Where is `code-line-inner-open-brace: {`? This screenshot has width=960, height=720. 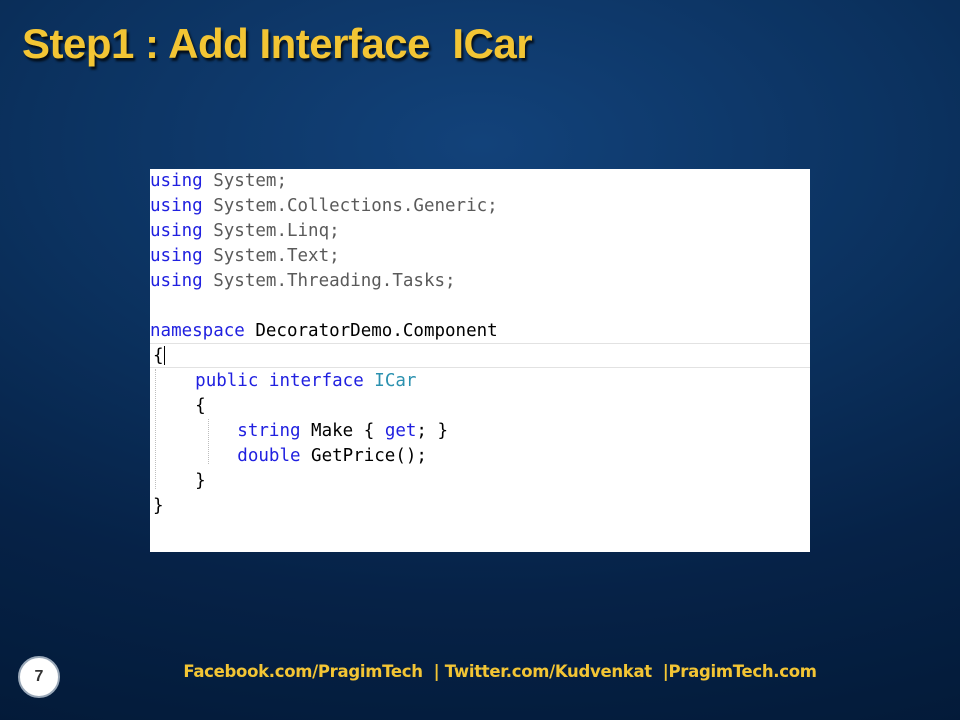
code-line-inner-open-brace: { is located at coordinates (179, 406).